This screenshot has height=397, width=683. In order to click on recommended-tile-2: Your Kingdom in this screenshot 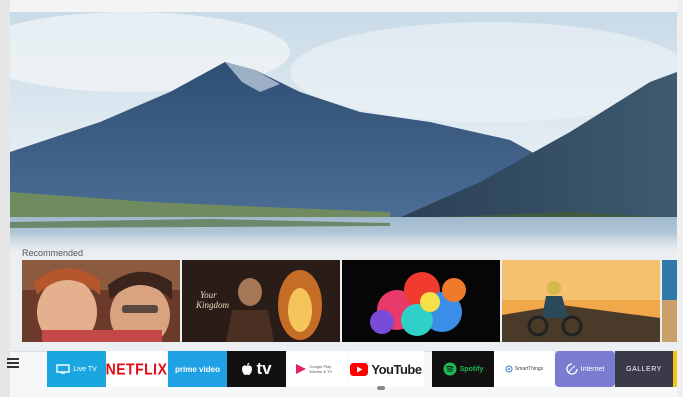, I will do `click(261, 301)`.